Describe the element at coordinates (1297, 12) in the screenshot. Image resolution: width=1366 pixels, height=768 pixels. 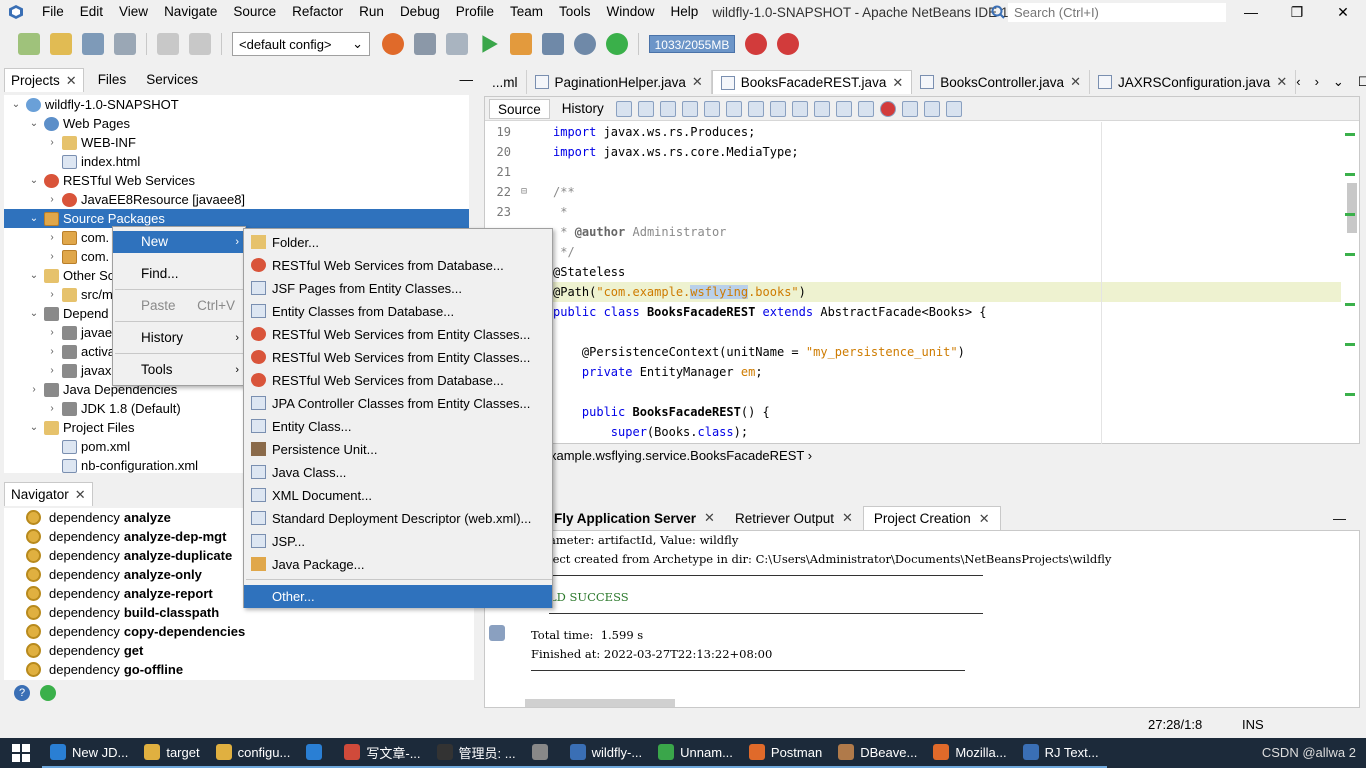
I see `maximize-icon: ❐` at that location.